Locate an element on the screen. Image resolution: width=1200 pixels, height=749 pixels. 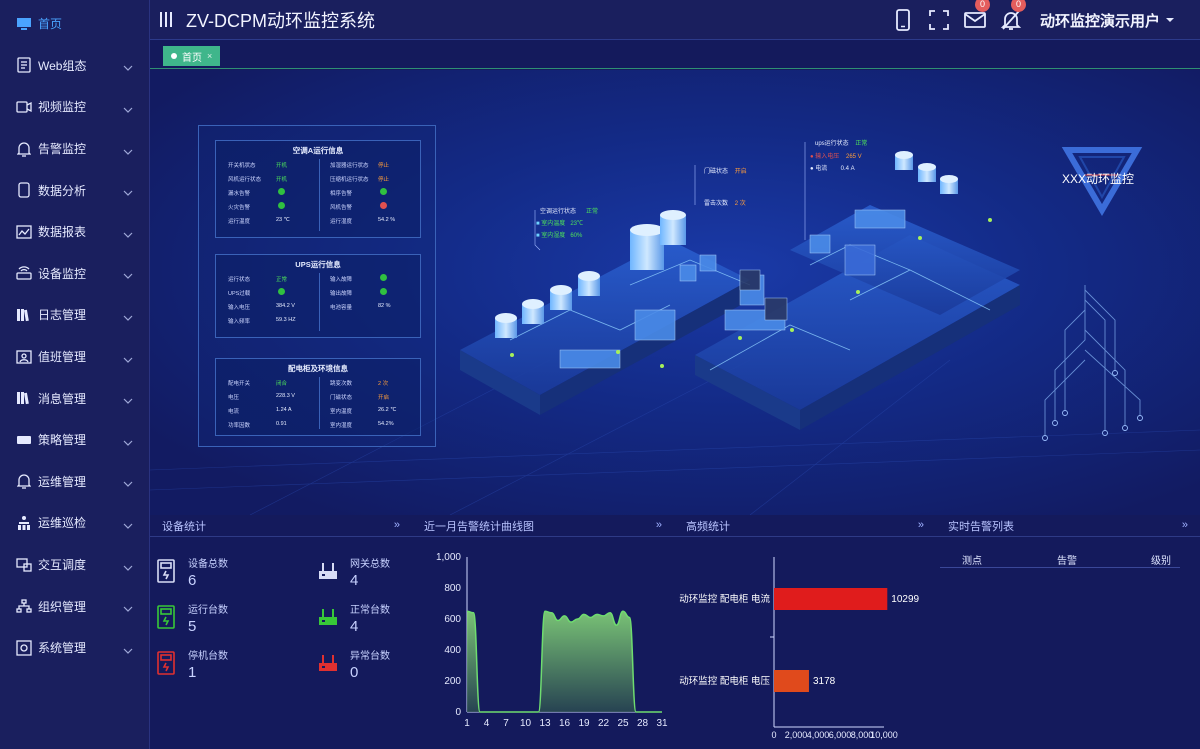
y-tick-label: 200 is located at coordinates (452, 681).